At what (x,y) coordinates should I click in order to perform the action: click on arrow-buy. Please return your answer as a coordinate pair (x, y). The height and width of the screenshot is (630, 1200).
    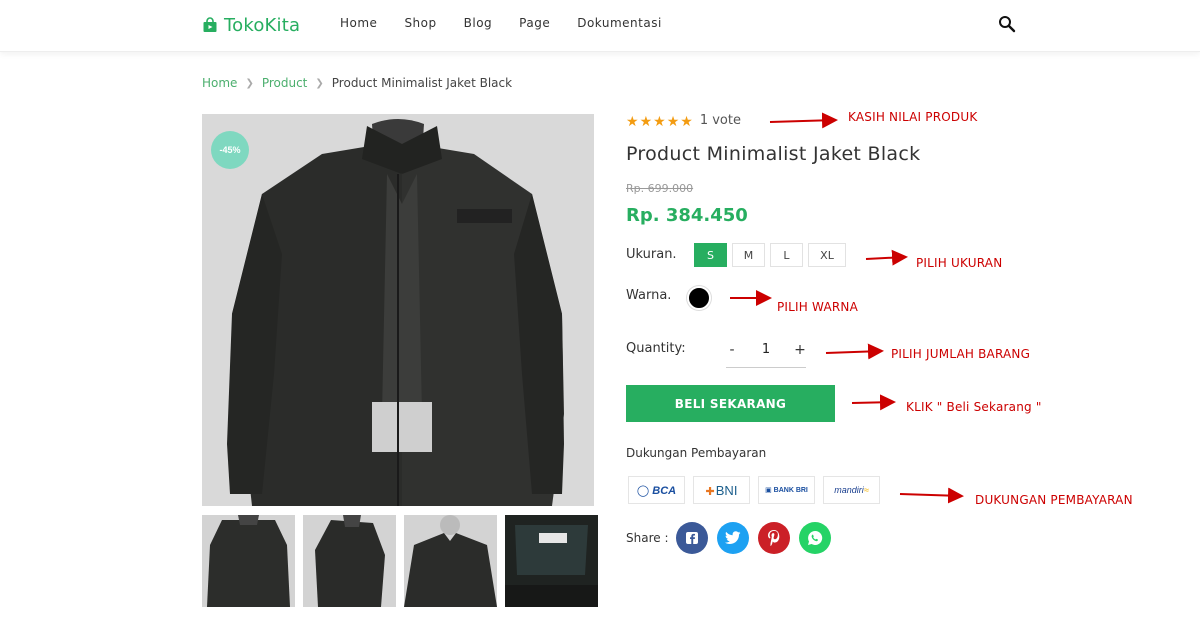
    Looking at the image, I should click on (873, 402).